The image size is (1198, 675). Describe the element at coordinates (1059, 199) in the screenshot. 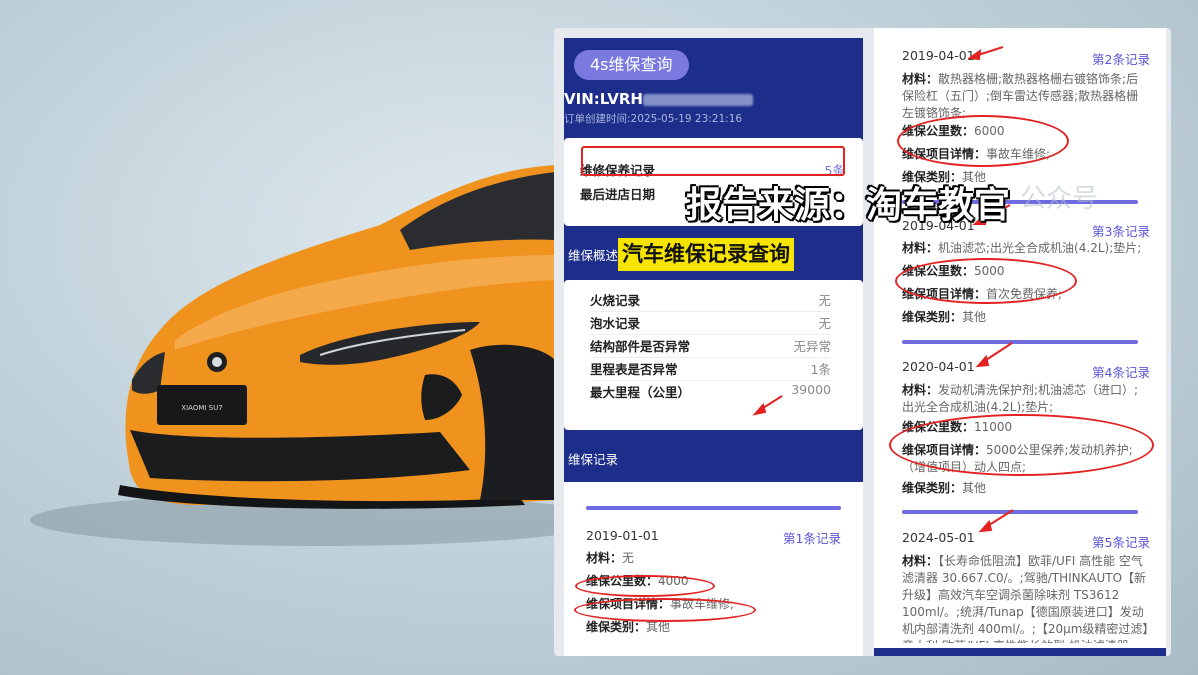

I see `watermark-text: 公众号` at that location.